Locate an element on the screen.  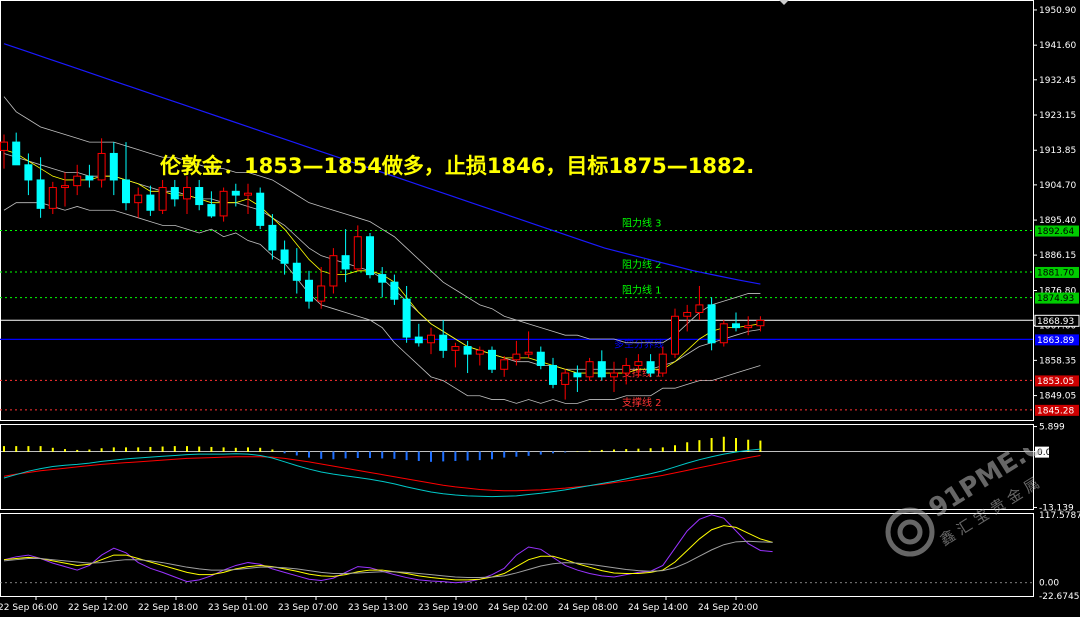
time-axis-label: 22 Sep 18:00 is located at coordinates (168, 608).